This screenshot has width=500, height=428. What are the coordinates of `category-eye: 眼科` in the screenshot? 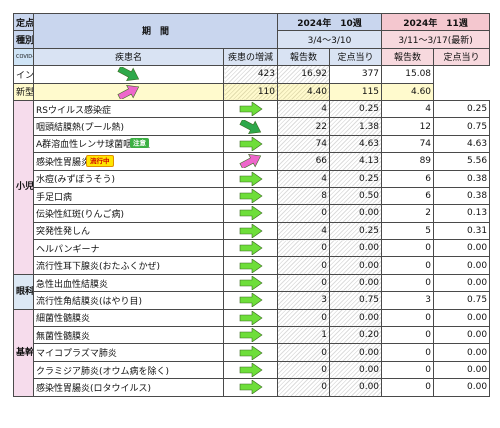 It's located at (23, 291).